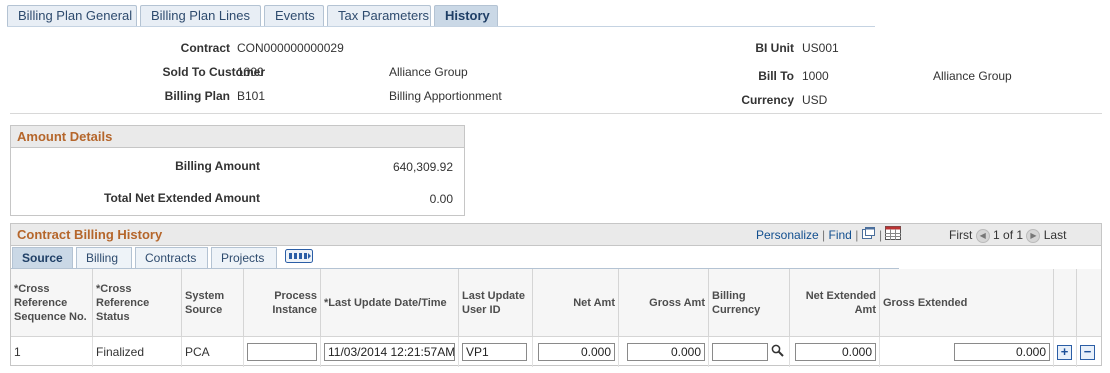  What do you see at coordinates (496, 303) in the screenshot?
I see `col-header-last-update-user: Last Update User ID` at bounding box center [496, 303].